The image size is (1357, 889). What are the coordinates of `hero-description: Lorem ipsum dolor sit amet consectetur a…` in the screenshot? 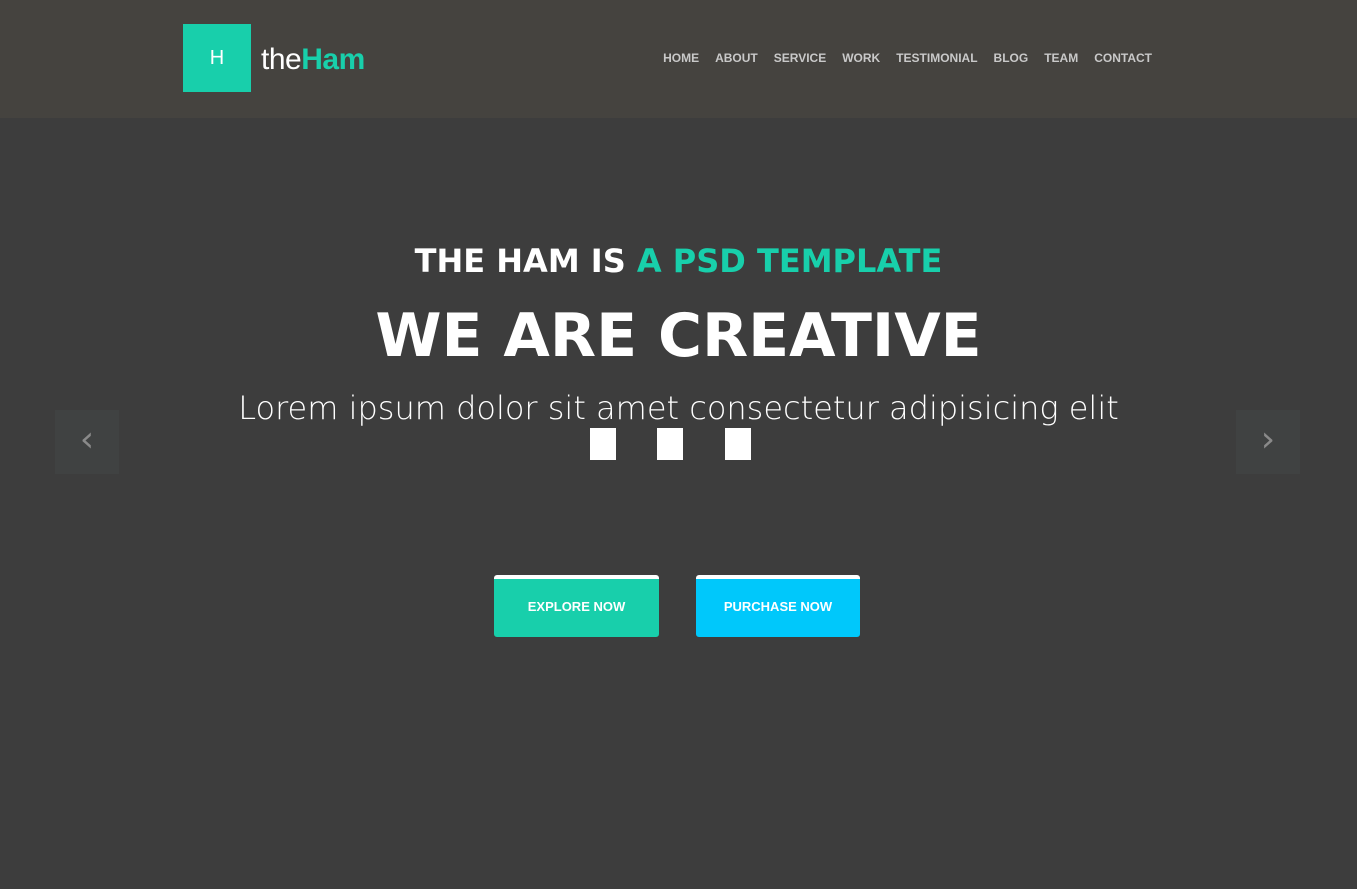 It's located at (678, 408).